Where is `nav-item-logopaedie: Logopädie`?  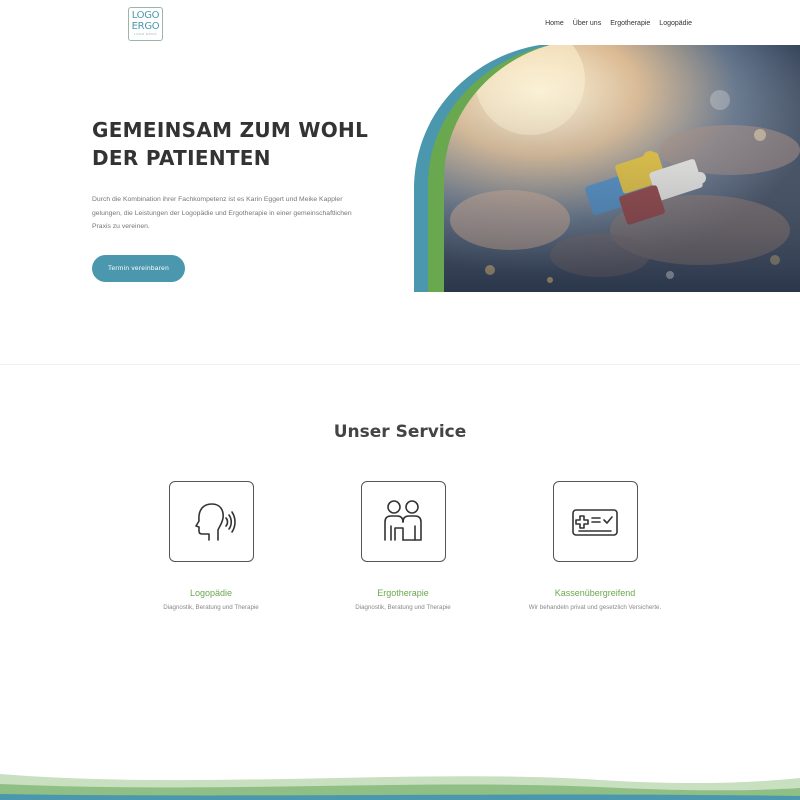
nav-item-logopaedie: Logopädie is located at coordinates (675, 23).